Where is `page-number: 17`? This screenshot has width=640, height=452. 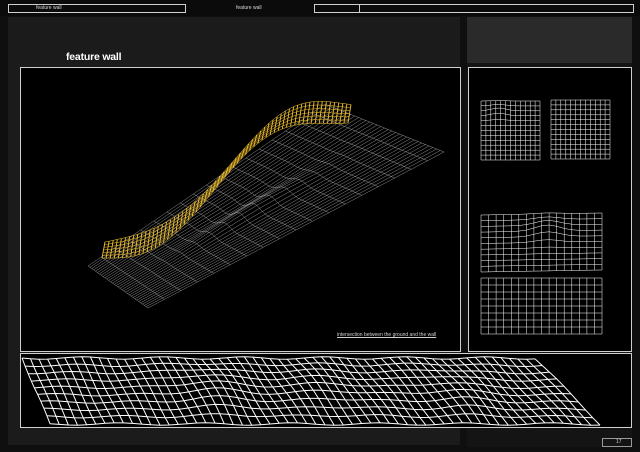
page-number: 17 is located at coordinates (619, 442).